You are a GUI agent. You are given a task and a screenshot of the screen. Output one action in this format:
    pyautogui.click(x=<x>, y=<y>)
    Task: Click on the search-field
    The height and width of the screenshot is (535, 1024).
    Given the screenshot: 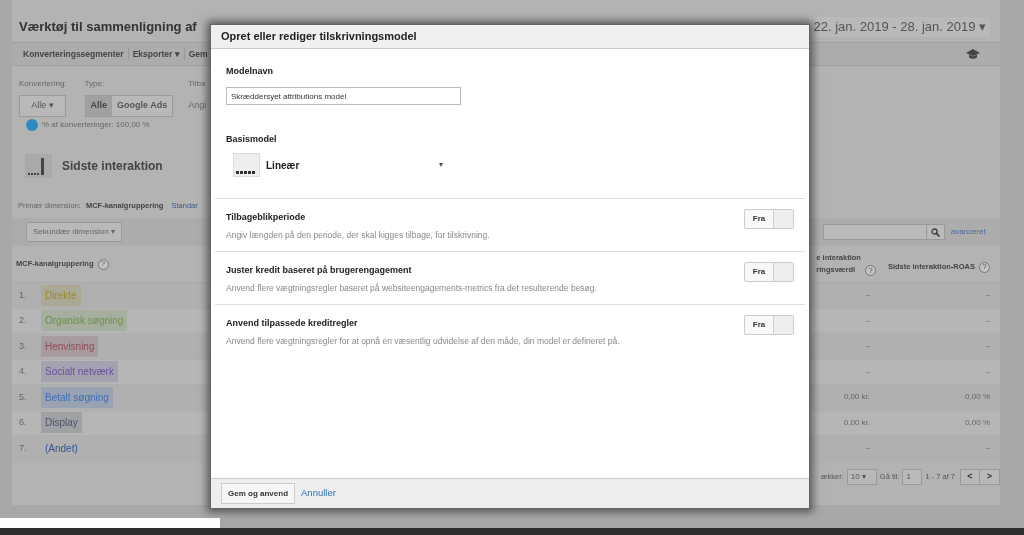 What is the action you would take?
    pyautogui.click(x=883, y=232)
    